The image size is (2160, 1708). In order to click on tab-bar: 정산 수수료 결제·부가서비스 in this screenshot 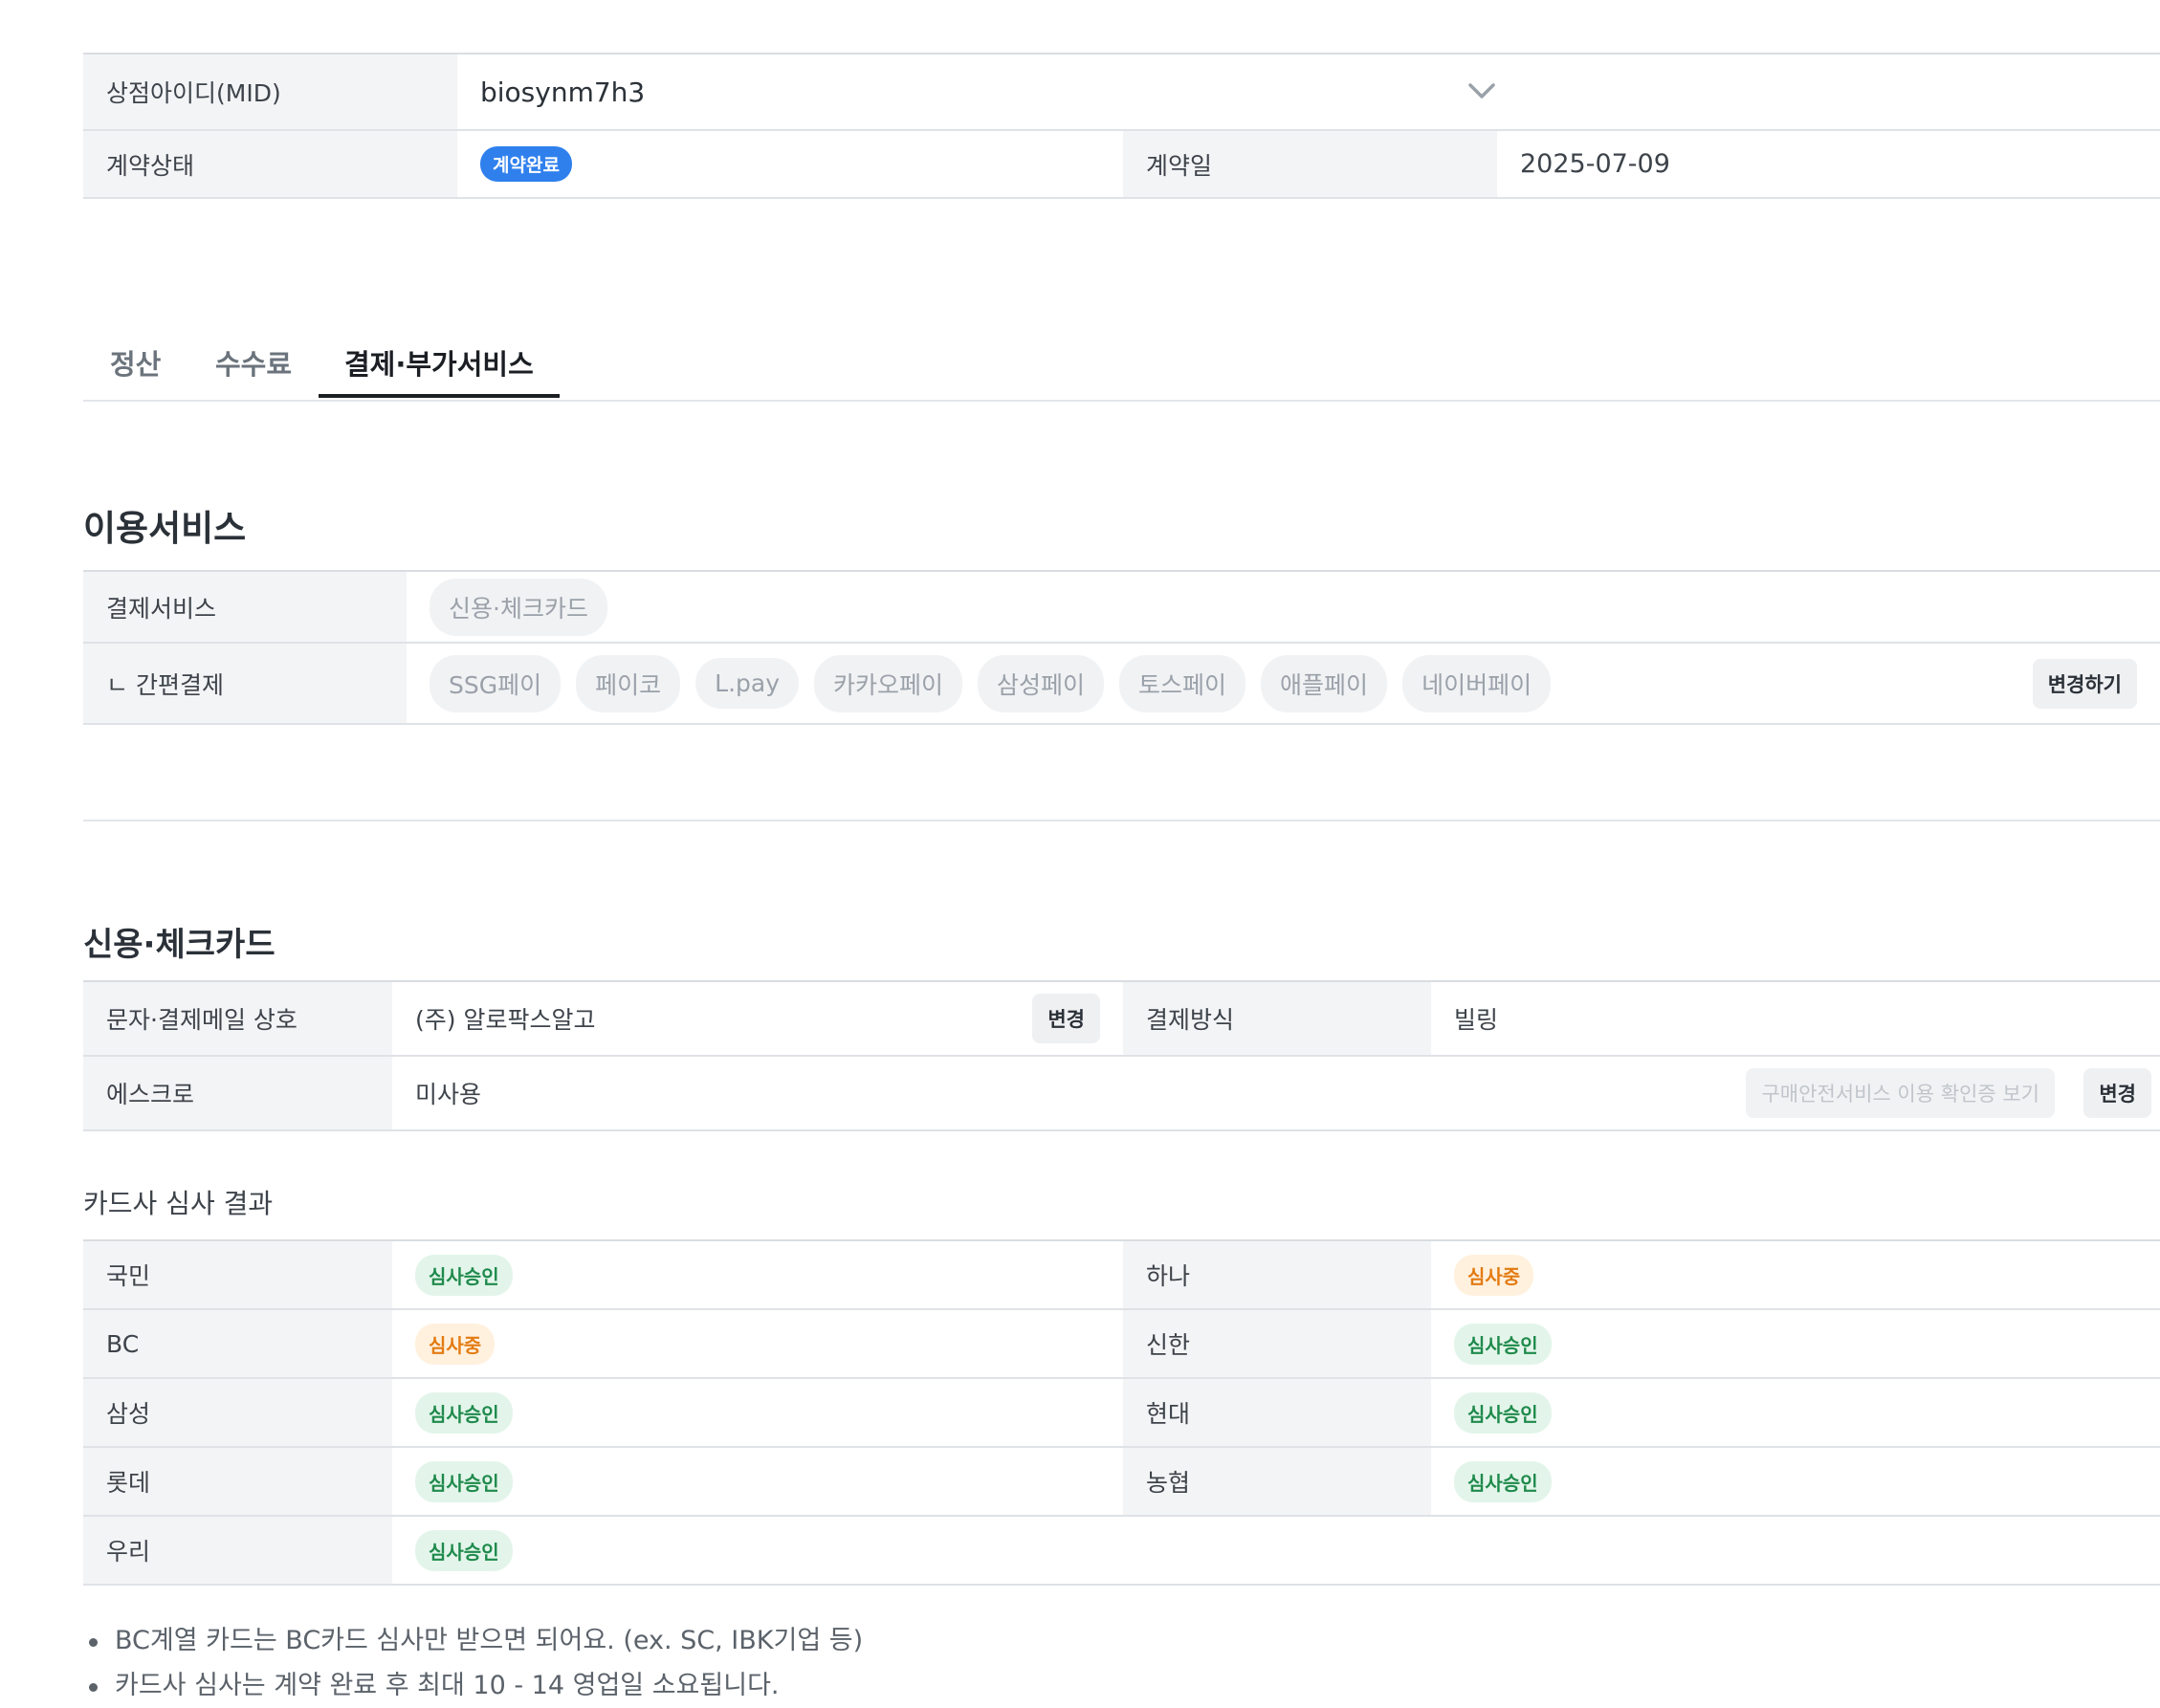, I will do `click(1121, 368)`.